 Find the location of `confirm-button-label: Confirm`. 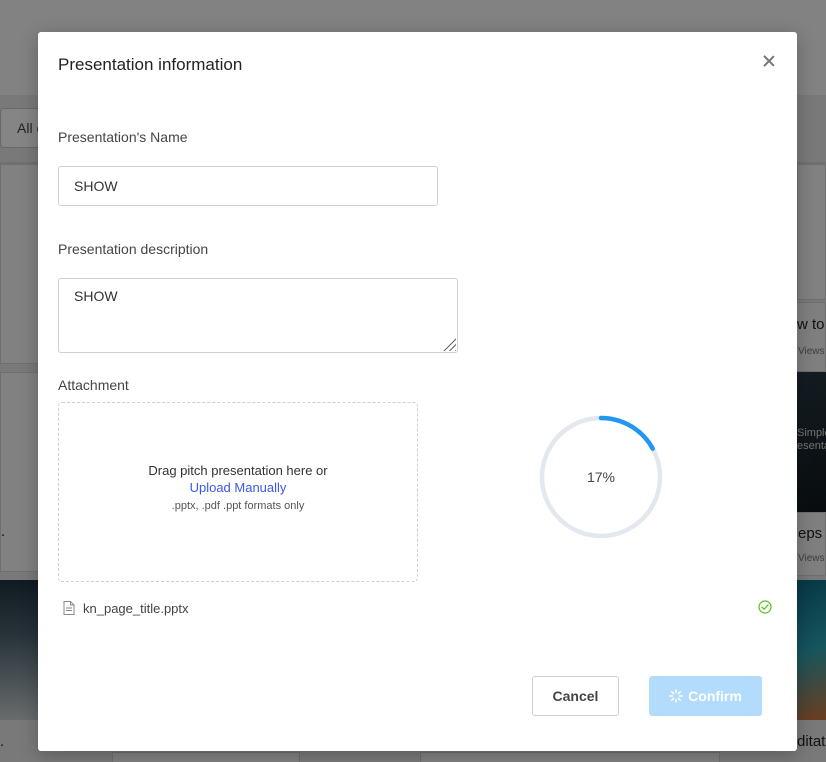

confirm-button-label: Confirm is located at coordinates (715, 696).